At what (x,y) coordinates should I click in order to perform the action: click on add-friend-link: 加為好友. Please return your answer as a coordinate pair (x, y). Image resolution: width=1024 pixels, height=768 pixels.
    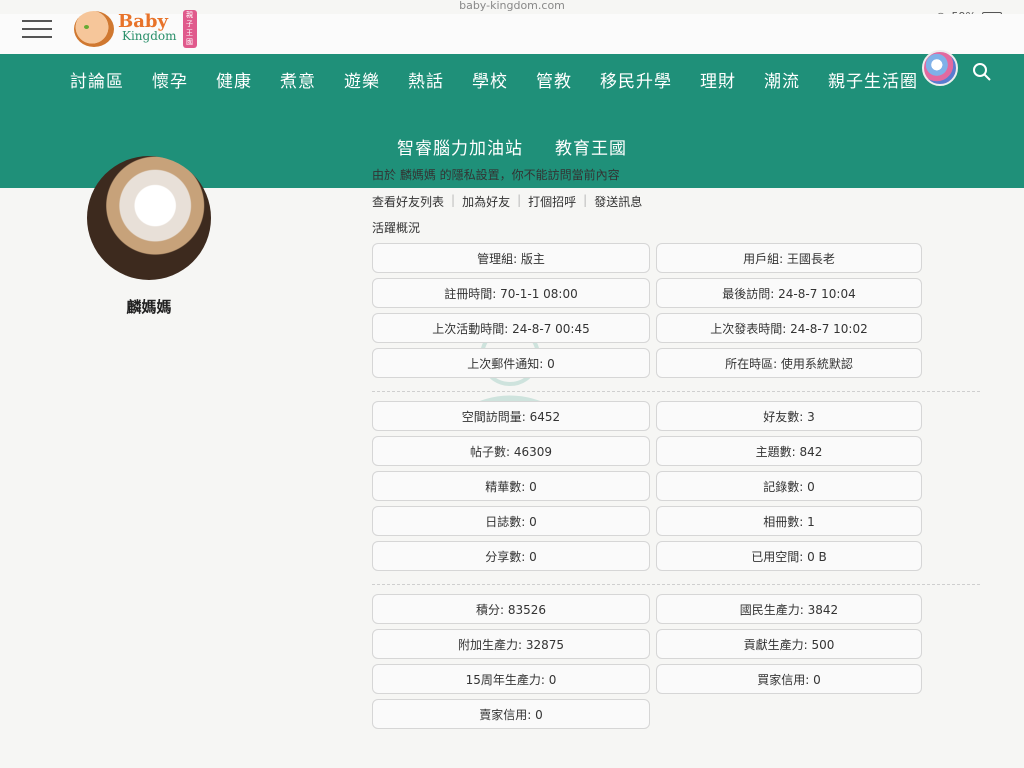
    Looking at the image, I should click on (486, 201).